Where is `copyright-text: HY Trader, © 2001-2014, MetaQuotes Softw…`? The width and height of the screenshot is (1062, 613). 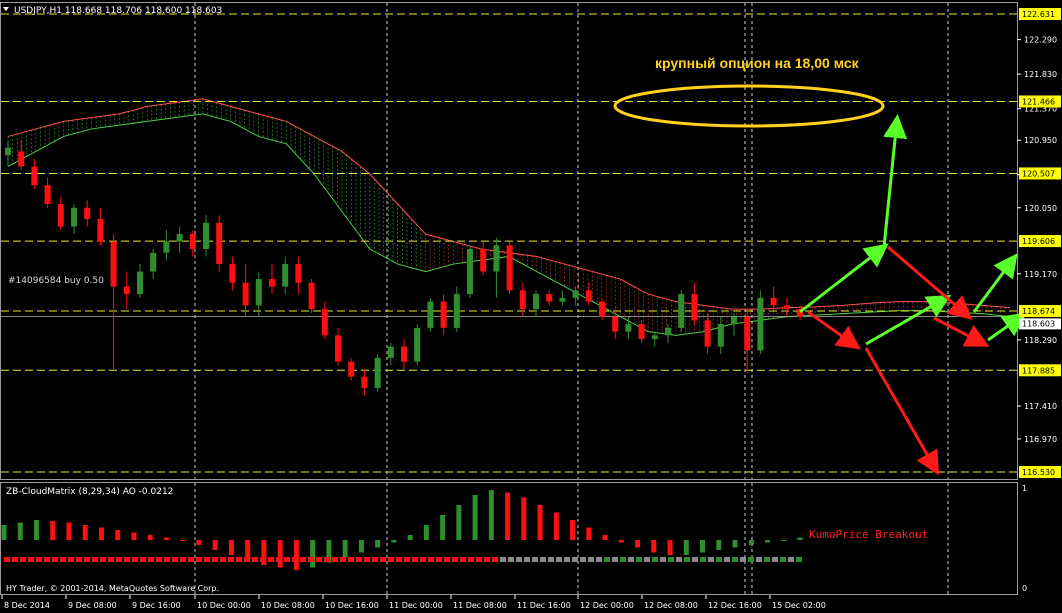
copyright-text: HY Trader, © 2001-2014, MetaQuotes Softw… is located at coordinates (112, 588).